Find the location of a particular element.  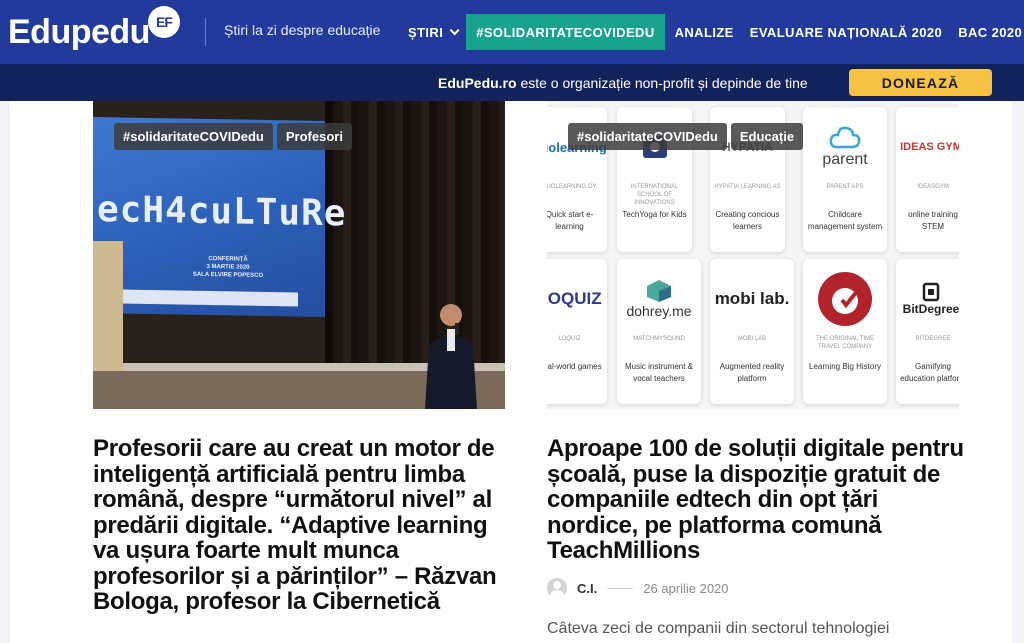

menu-item-solidaritatecovidedu: #SOLIDARITATECOVIDEDU is located at coordinates (565, 32).